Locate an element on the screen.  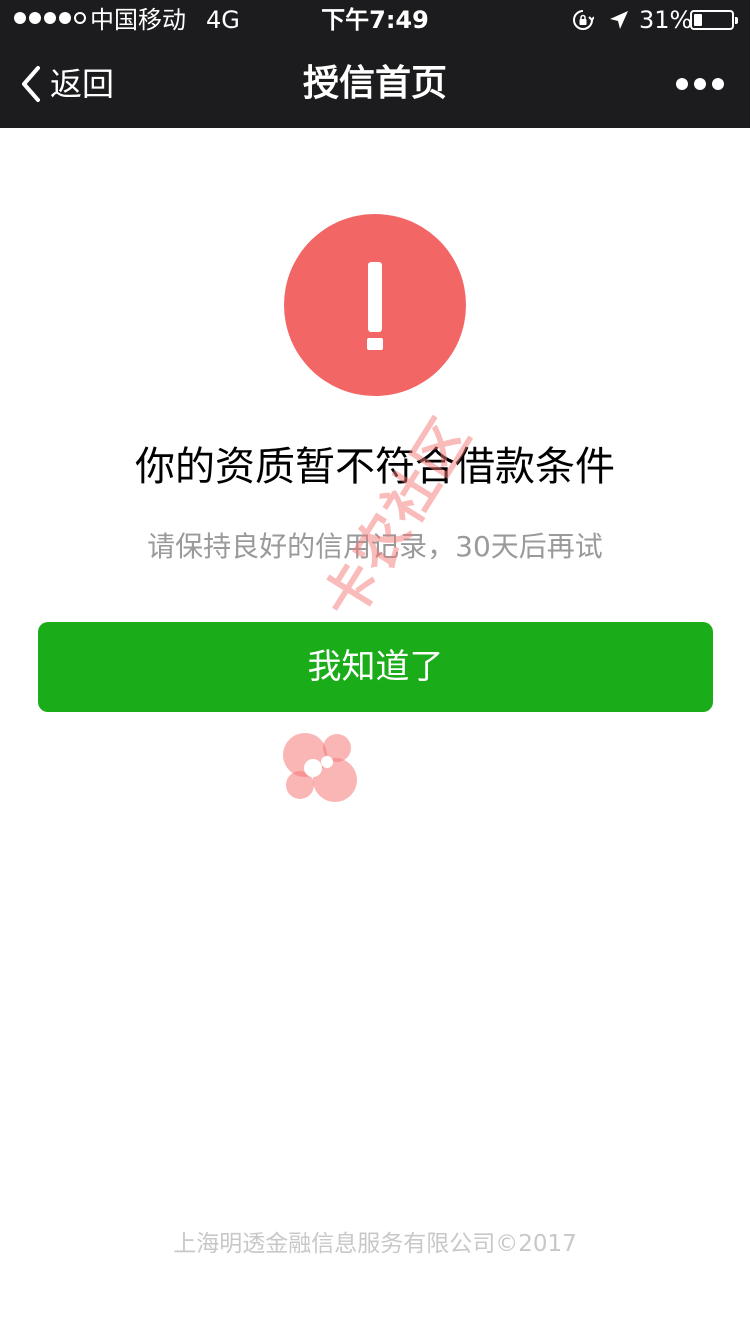
battery-level-fill is located at coordinates (698, 20).